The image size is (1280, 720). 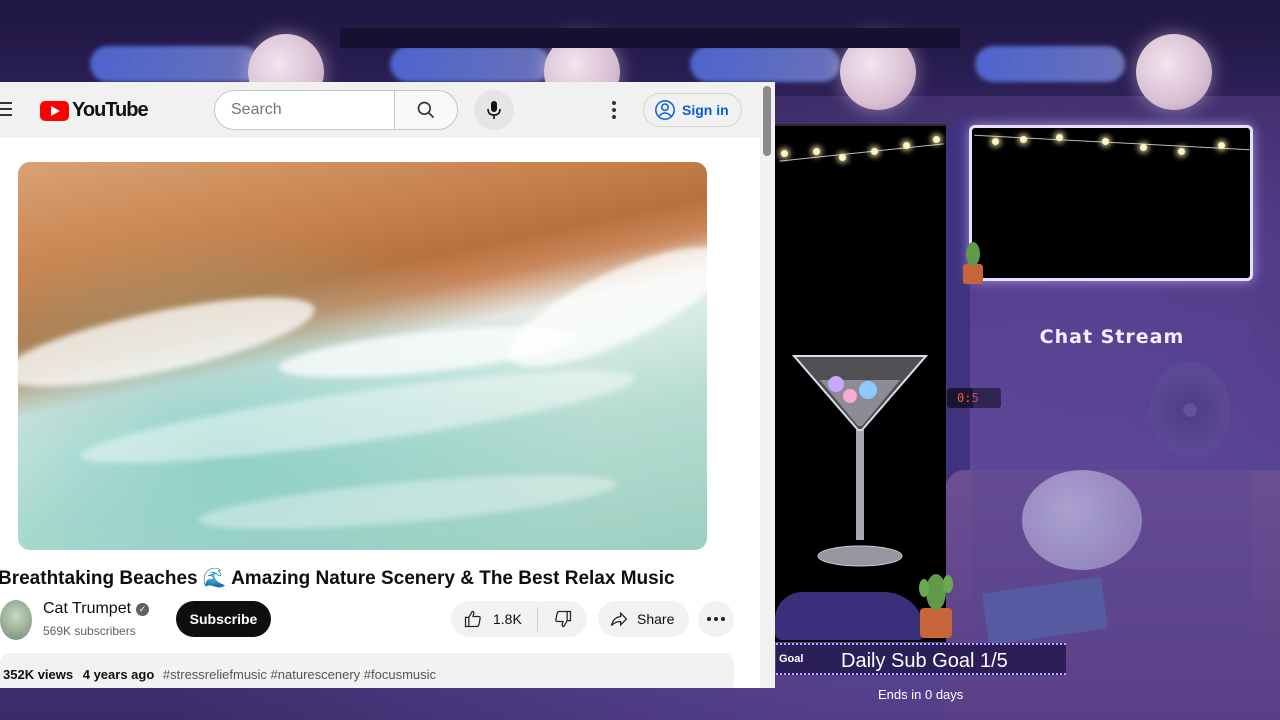 What do you see at coordinates (767, 121) in the screenshot?
I see `scrollbar-thumb` at bounding box center [767, 121].